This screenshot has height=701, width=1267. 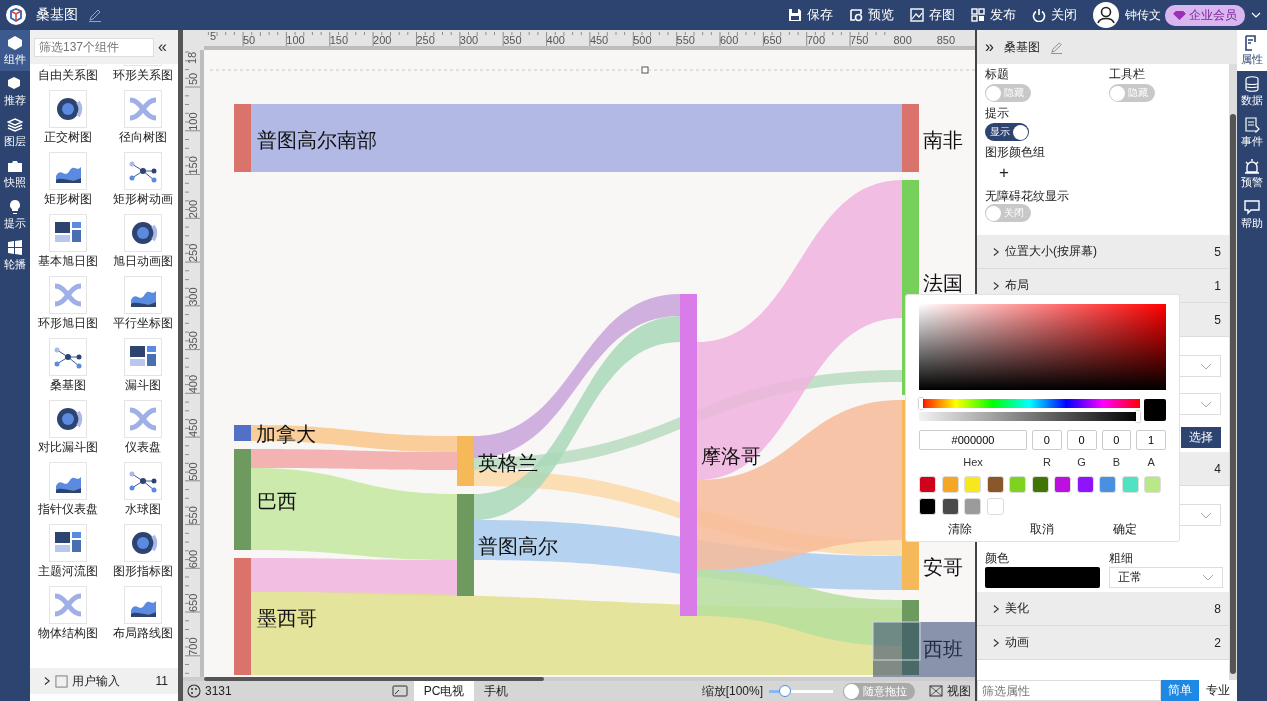 I want to click on section-header: 动画 2, so click(x=1103, y=643).